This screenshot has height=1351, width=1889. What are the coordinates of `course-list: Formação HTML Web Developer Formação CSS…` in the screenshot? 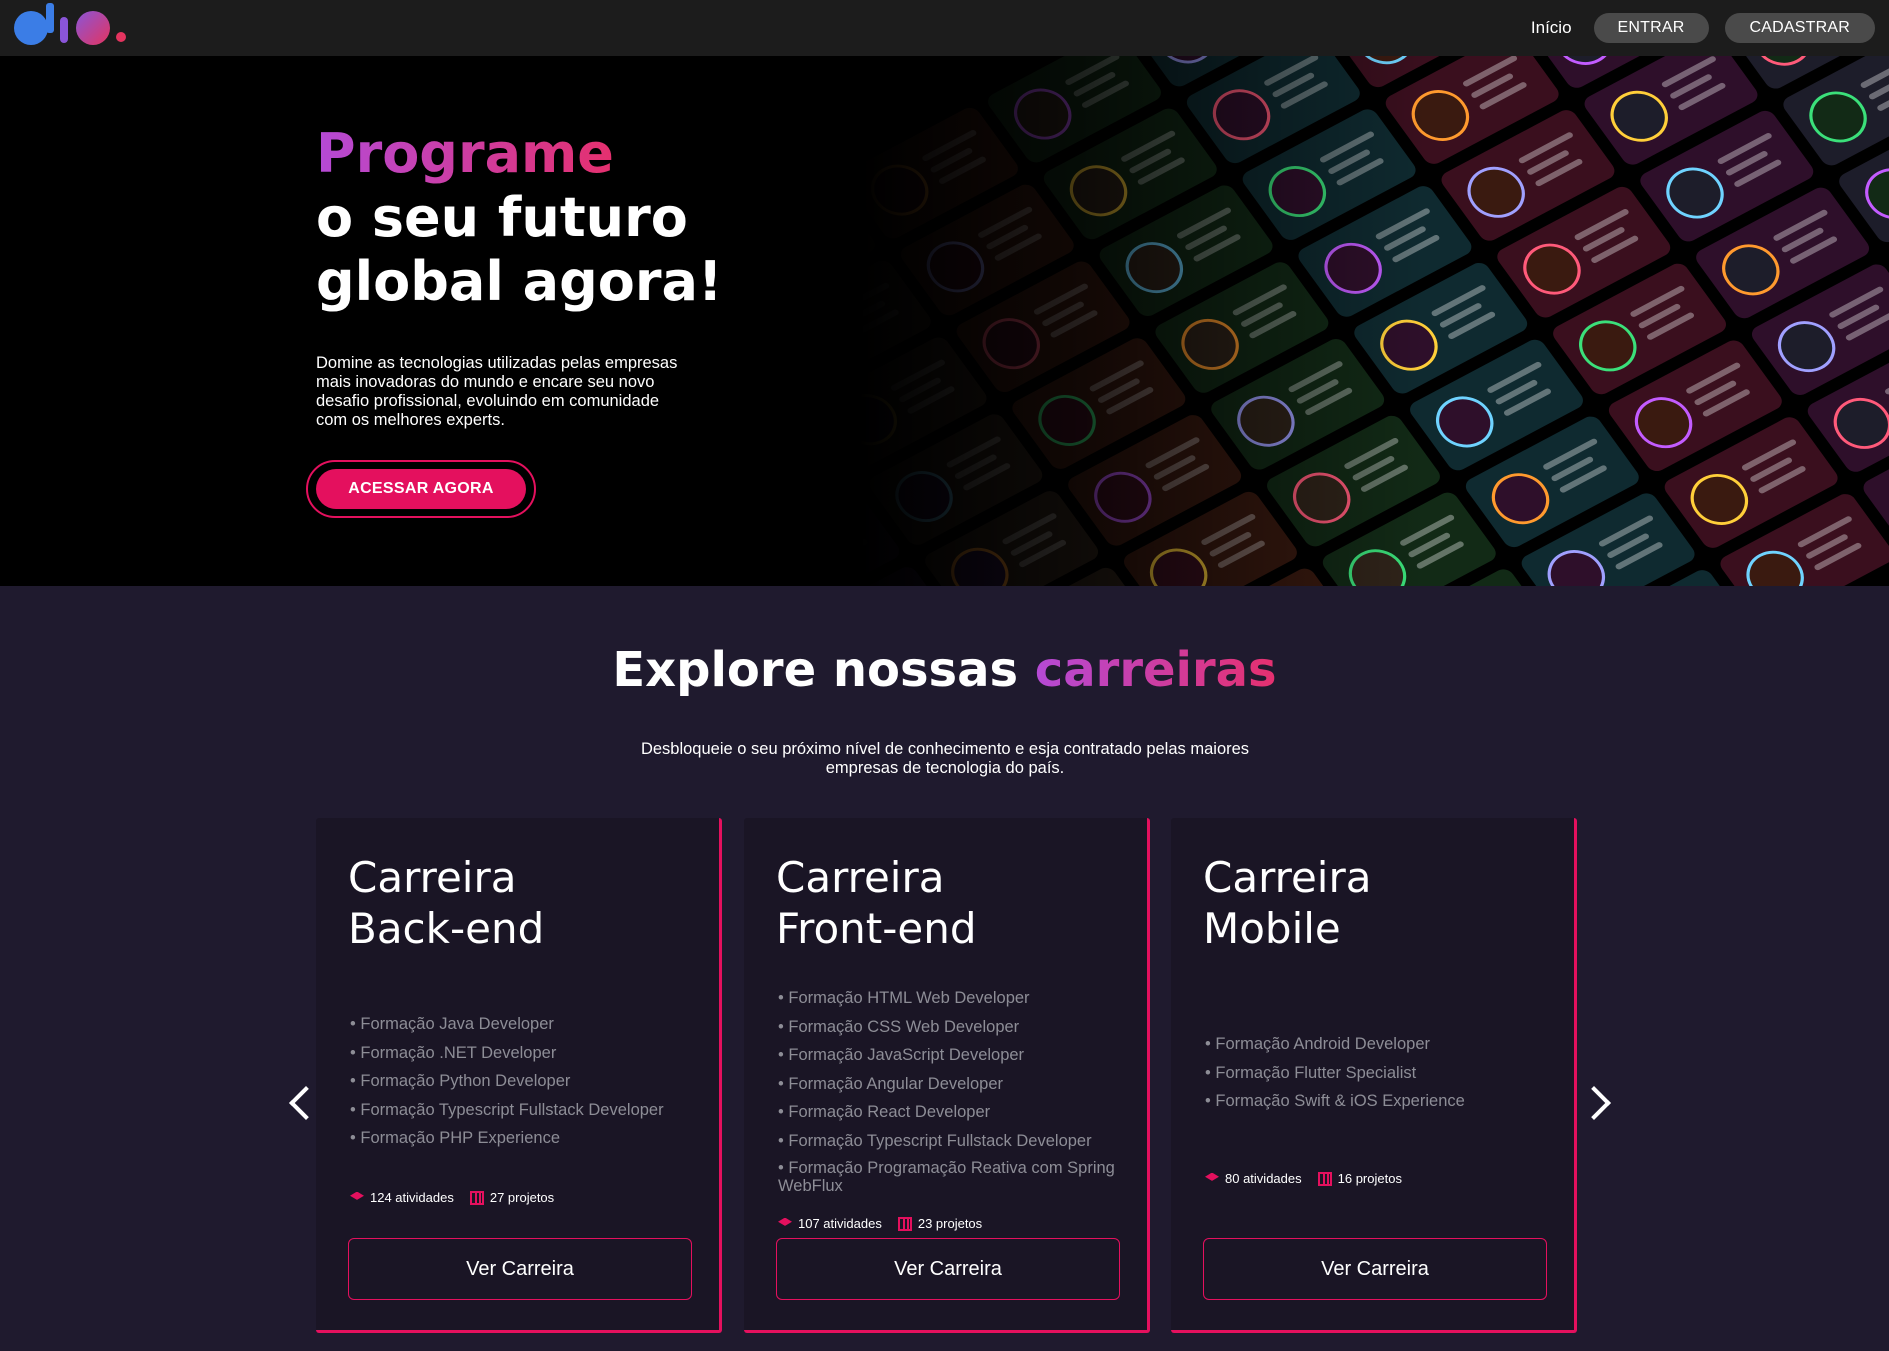 It's located at (948, 1096).